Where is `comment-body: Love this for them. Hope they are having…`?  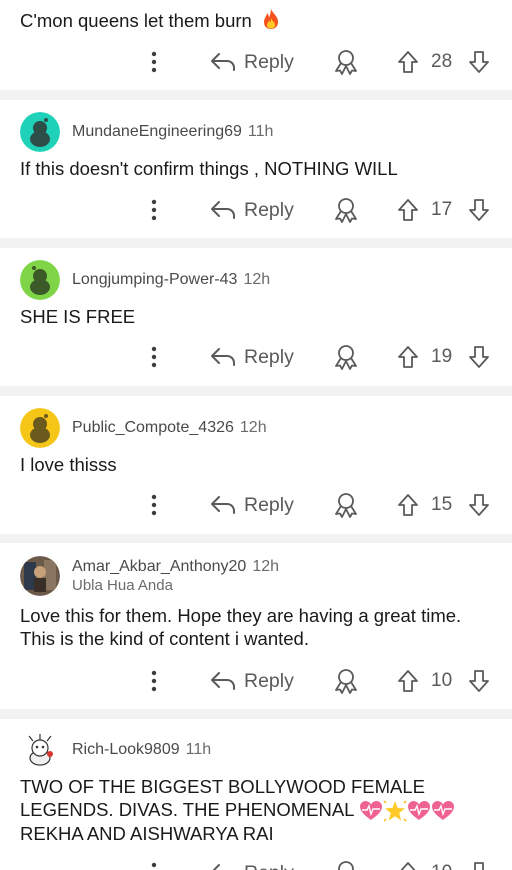 comment-body: Love this for them. Hope they are having… is located at coordinates (241, 627).